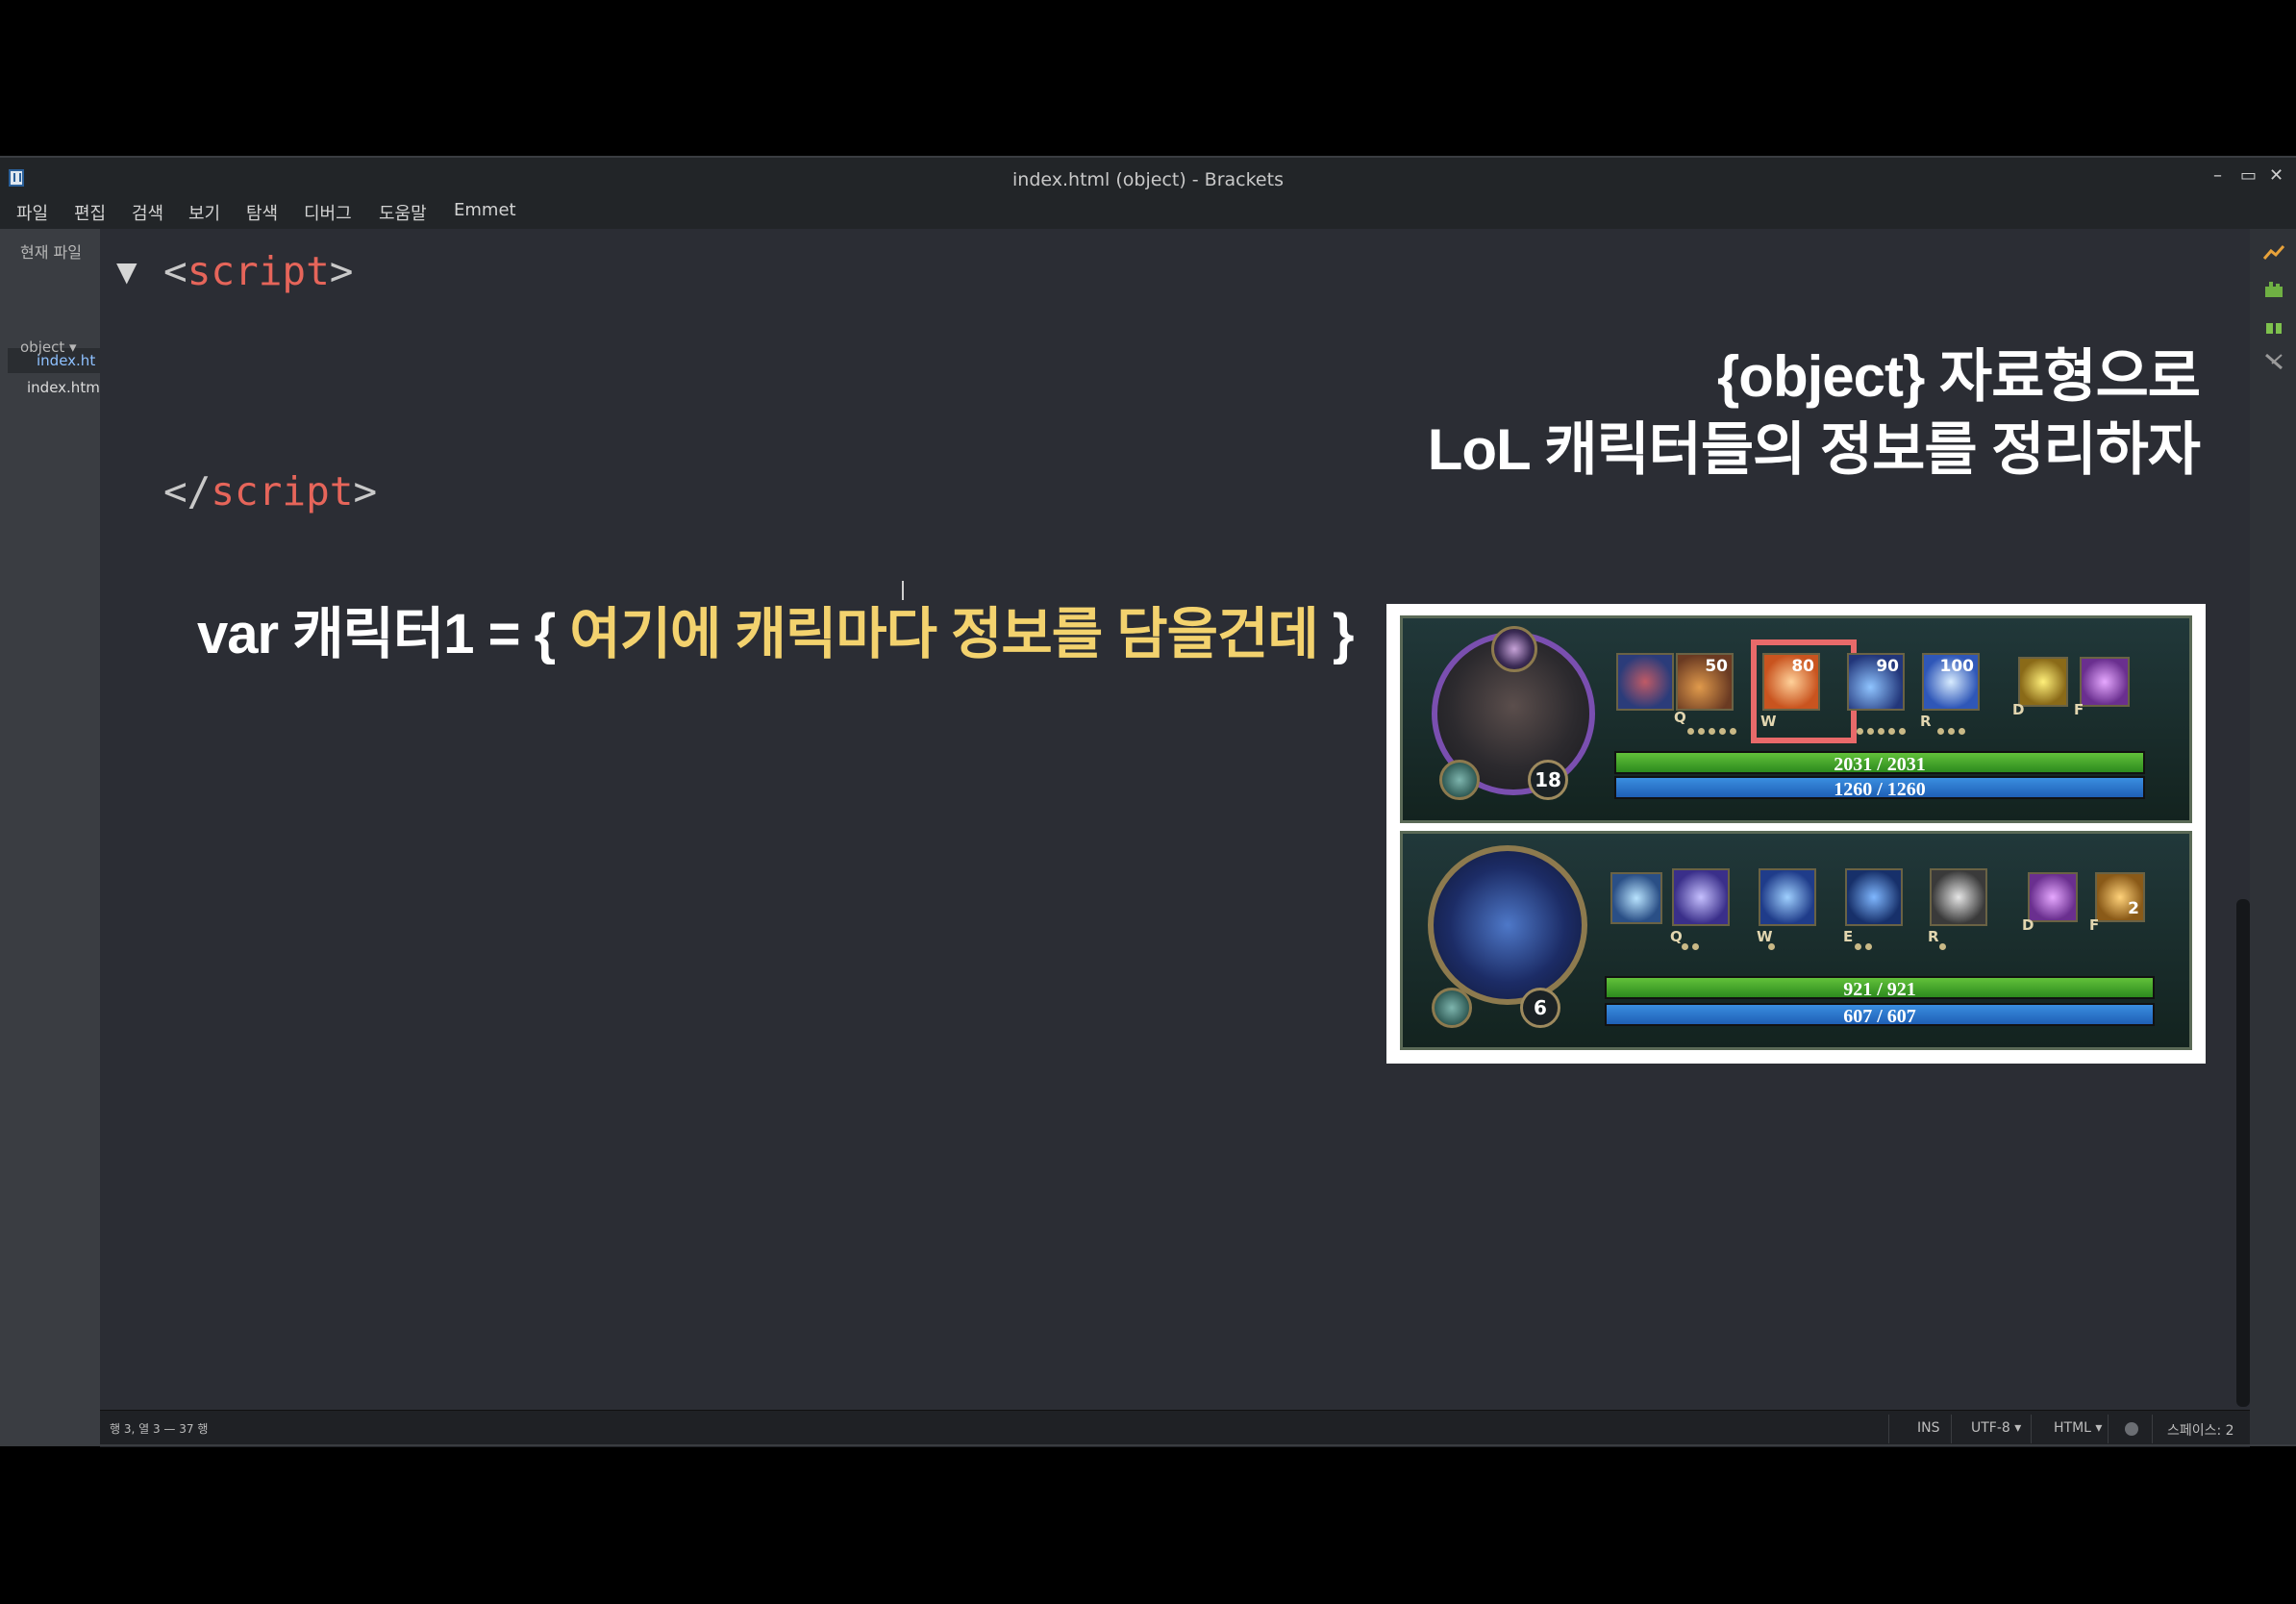 Image resolution: width=2296 pixels, height=1604 pixels. Describe the element at coordinates (2248, 175) in the screenshot. I see `maximize-button: ▭` at that location.